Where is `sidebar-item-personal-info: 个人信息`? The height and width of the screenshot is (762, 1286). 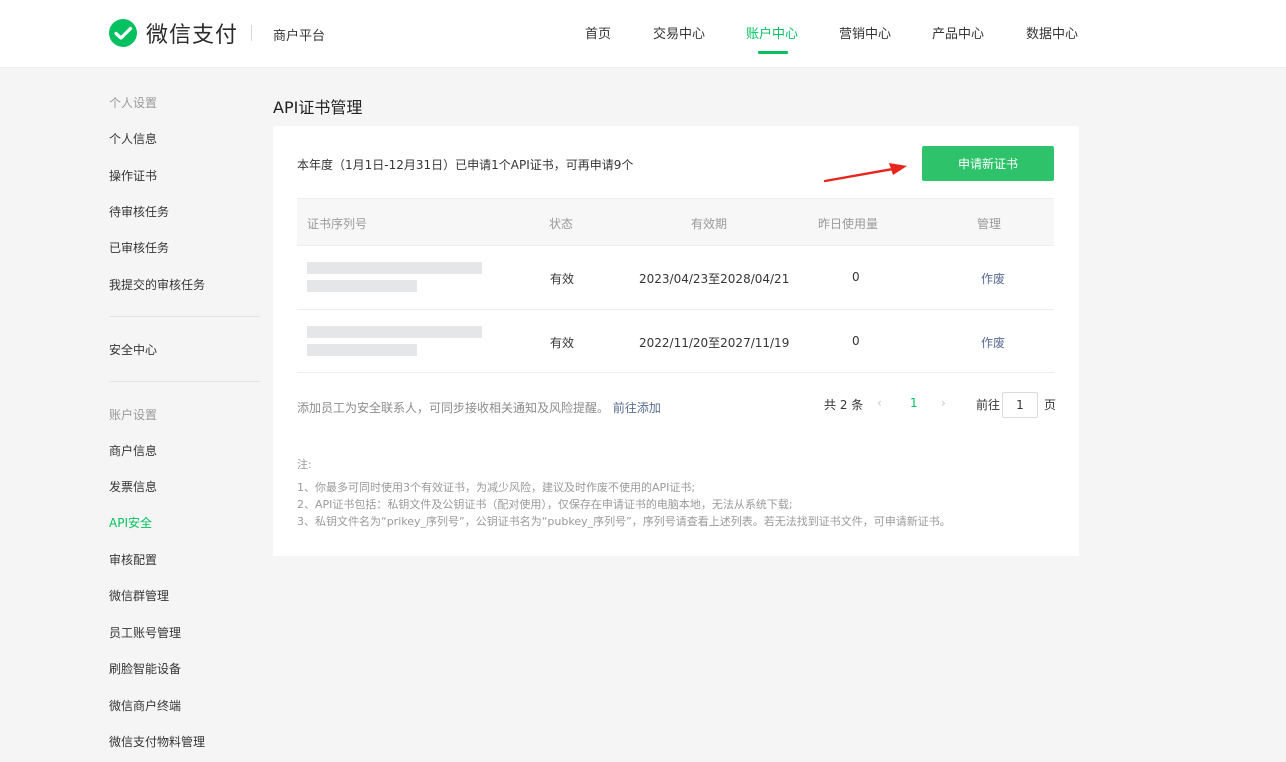 sidebar-item-personal-info: 个人信息 is located at coordinates (133, 138).